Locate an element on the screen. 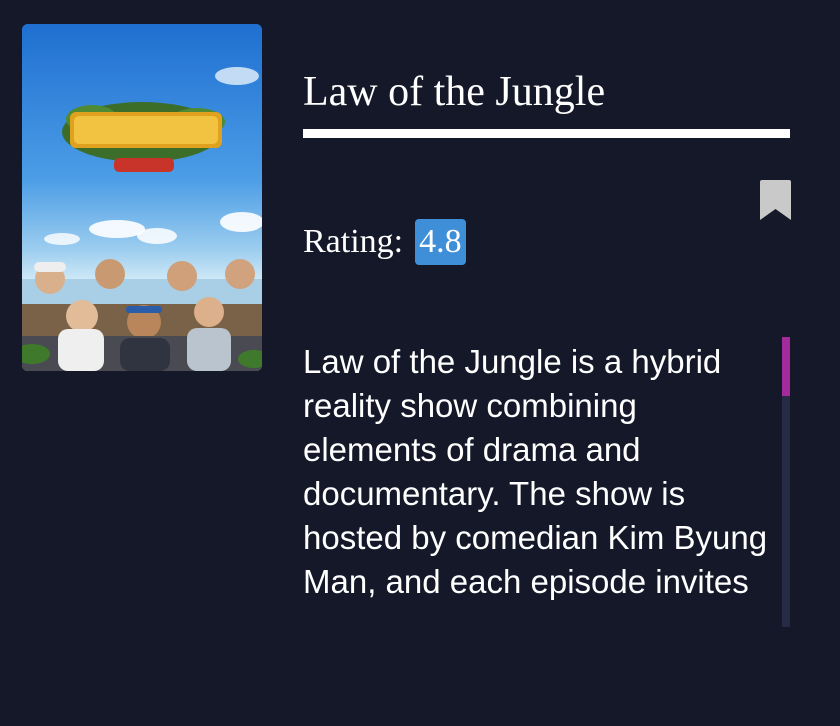 The width and height of the screenshot is (840, 726). bookmark-icon is located at coordinates (775, 200).